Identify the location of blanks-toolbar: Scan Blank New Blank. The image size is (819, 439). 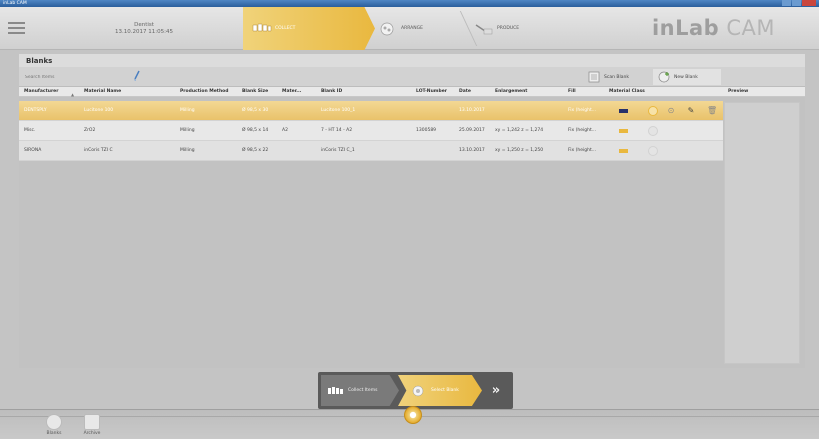
(412, 77).